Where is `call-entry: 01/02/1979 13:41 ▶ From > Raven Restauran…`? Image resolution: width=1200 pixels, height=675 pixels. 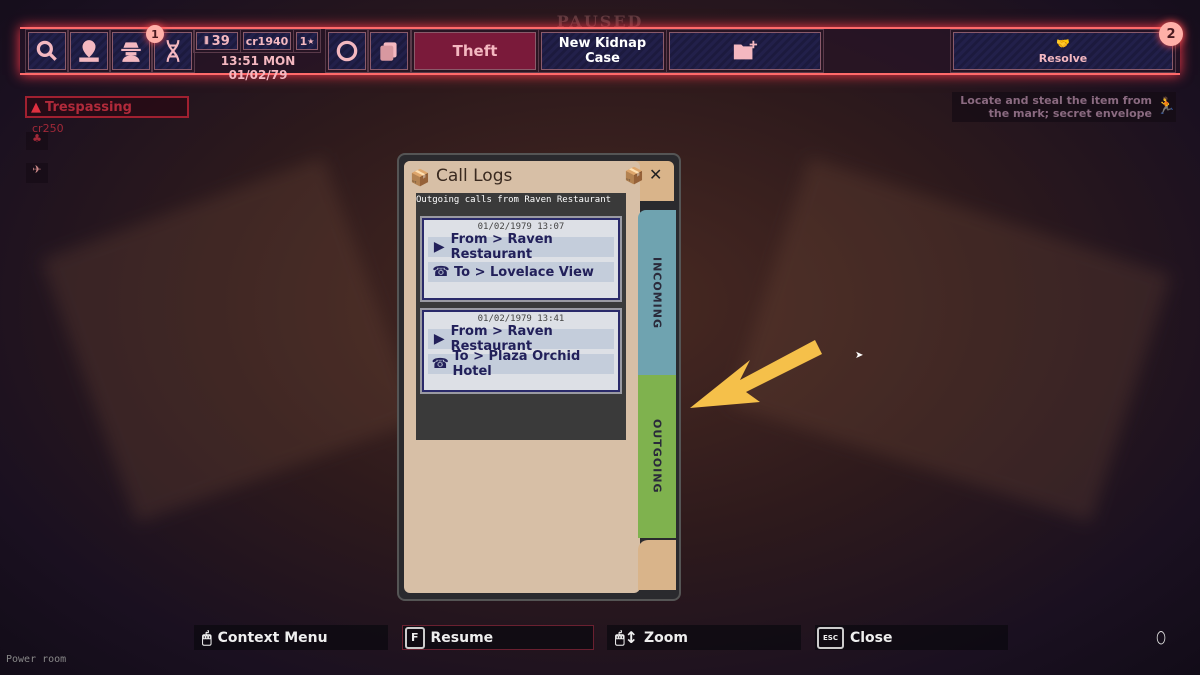
call-entry: 01/02/1979 13:41 ▶ From > Raven Restauran… is located at coordinates (521, 351).